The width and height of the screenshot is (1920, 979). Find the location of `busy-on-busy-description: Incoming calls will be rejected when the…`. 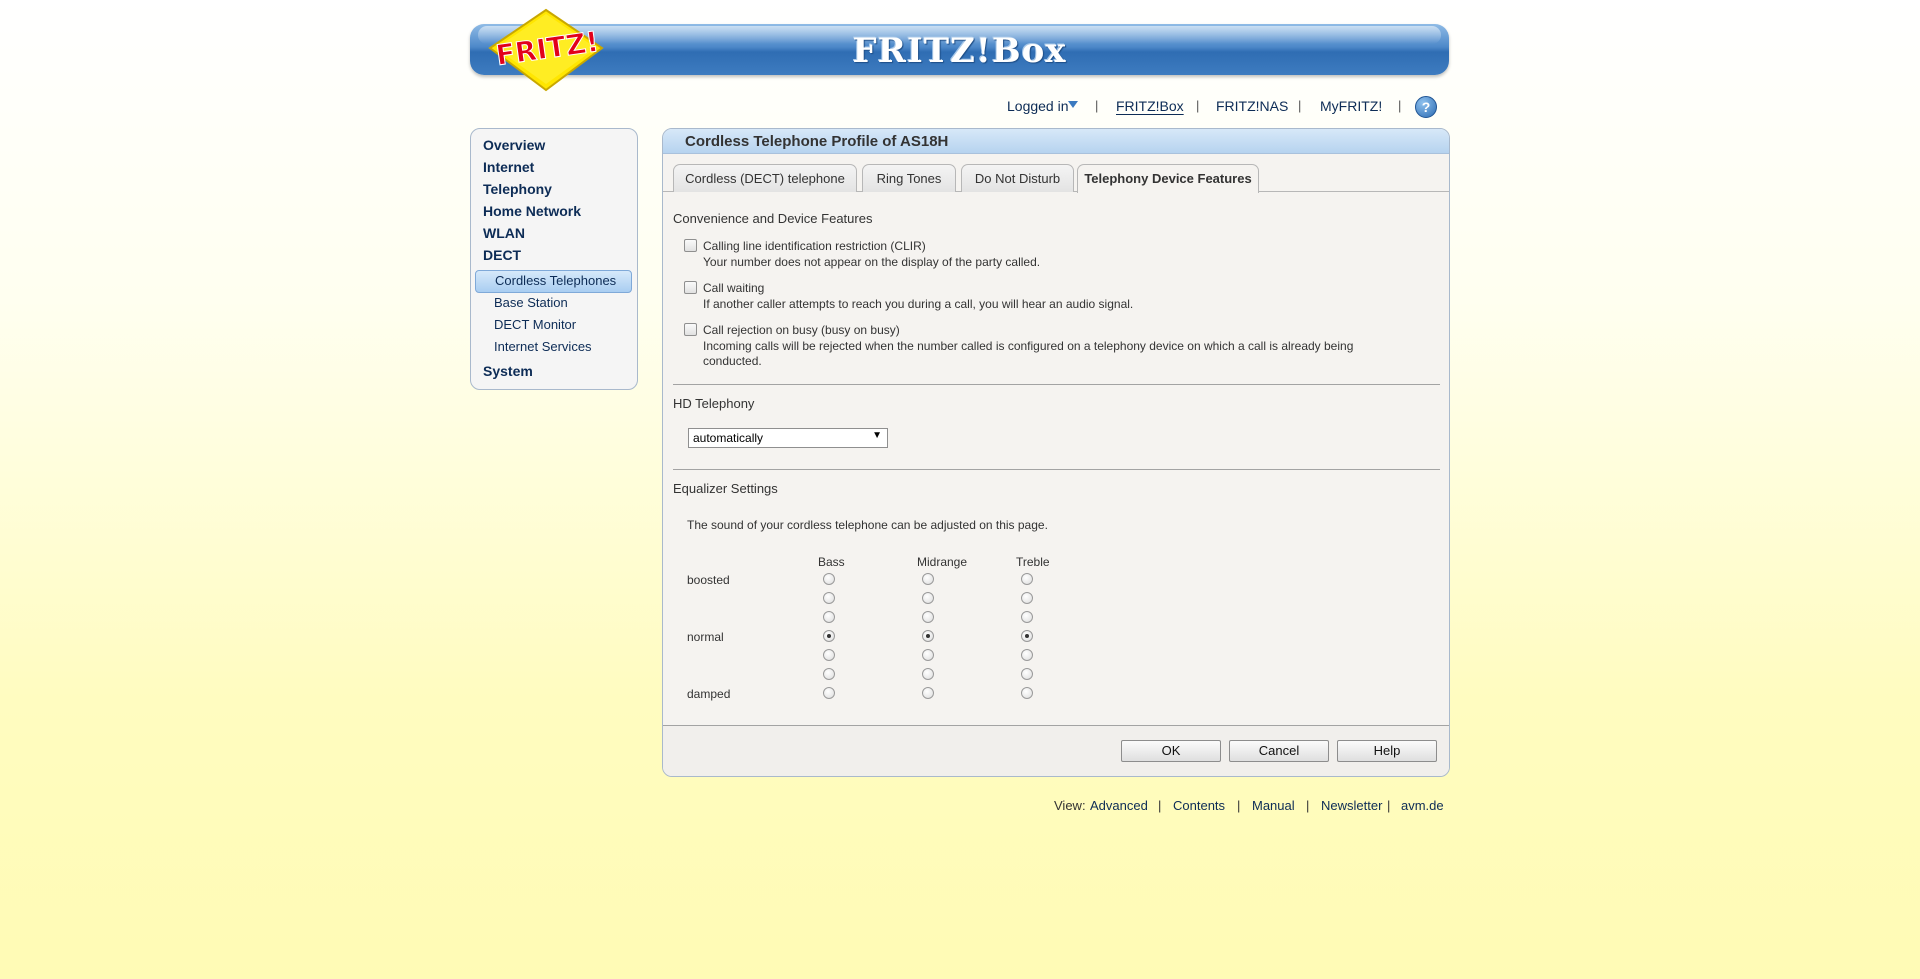

busy-on-busy-description: Incoming calls will be rejected when the… is located at coordinates (1028, 353).